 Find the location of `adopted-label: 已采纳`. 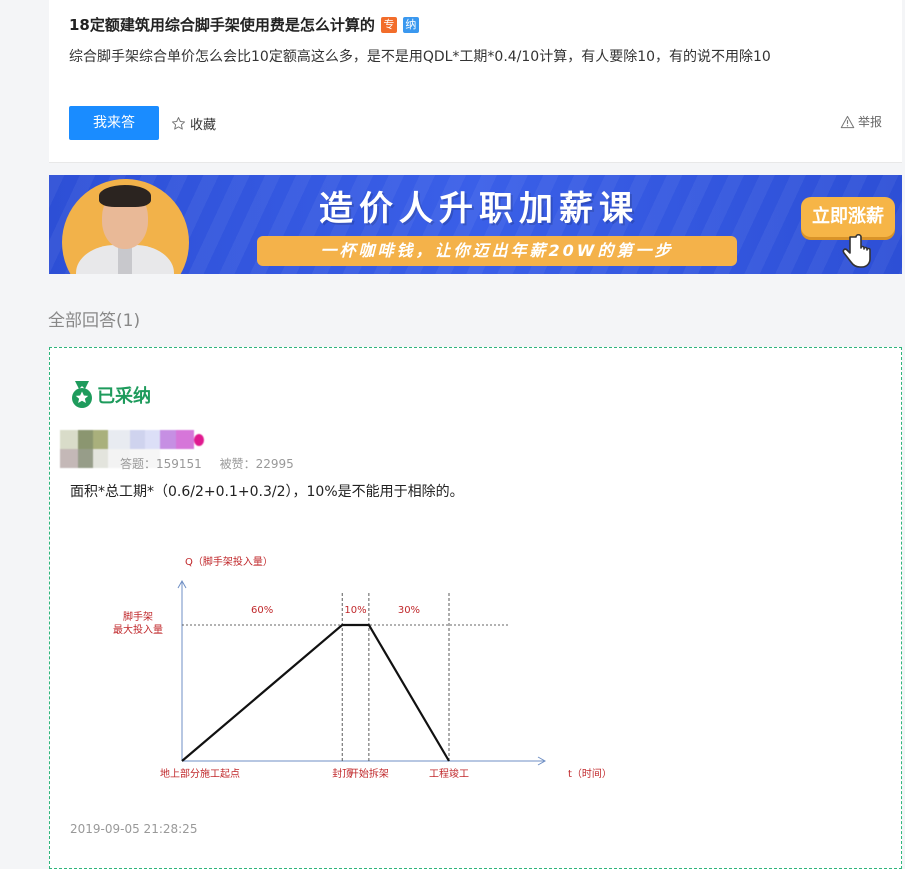

adopted-label: 已采纳 is located at coordinates (124, 396).